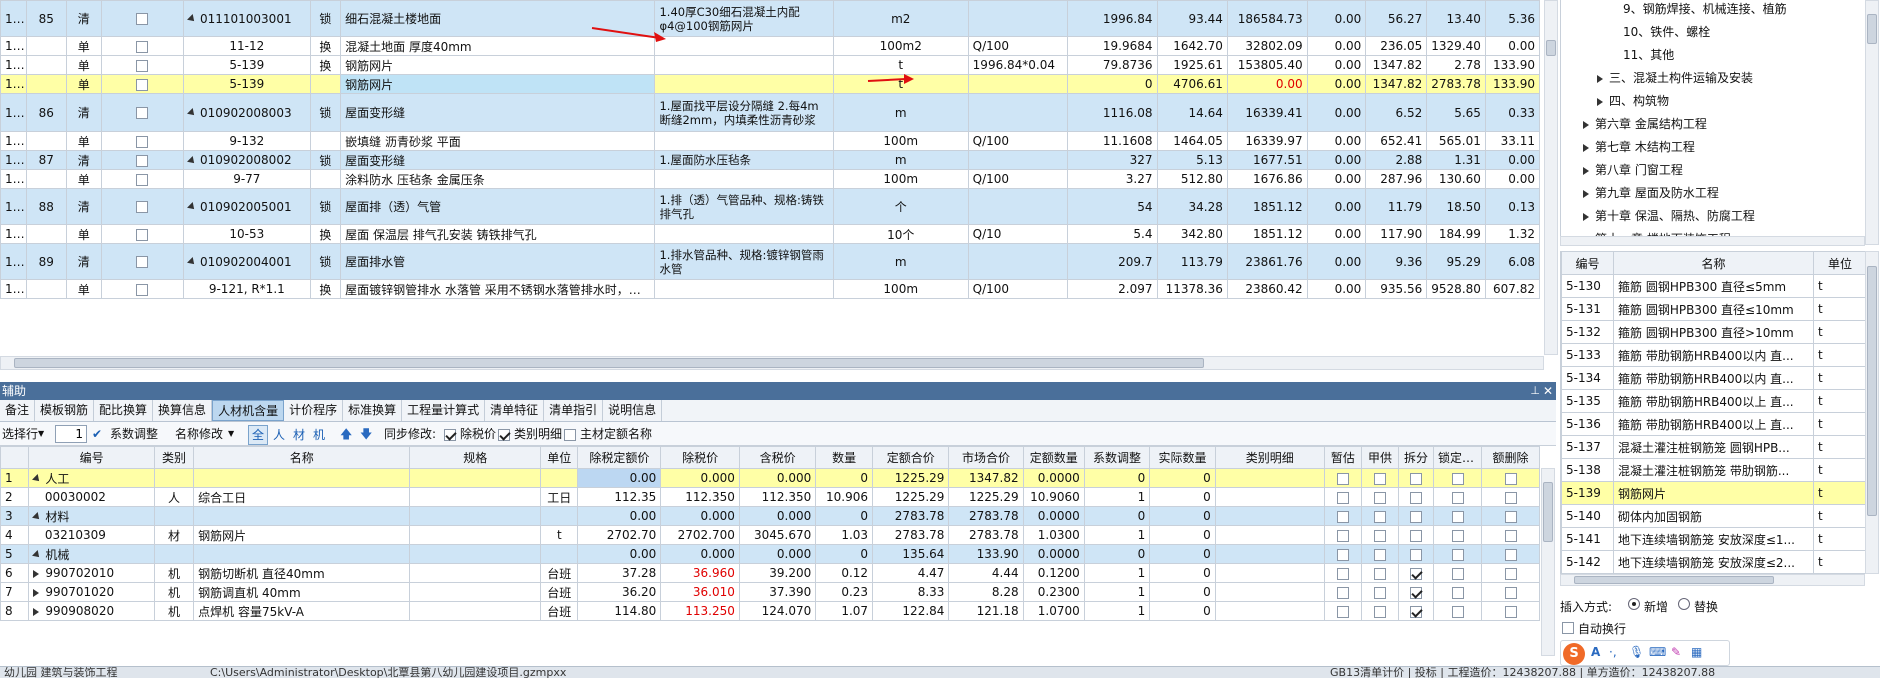 The height and width of the screenshot is (678, 1880). I want to click on tree-vertical-scrollbar-thumb, so click(1872, 29).